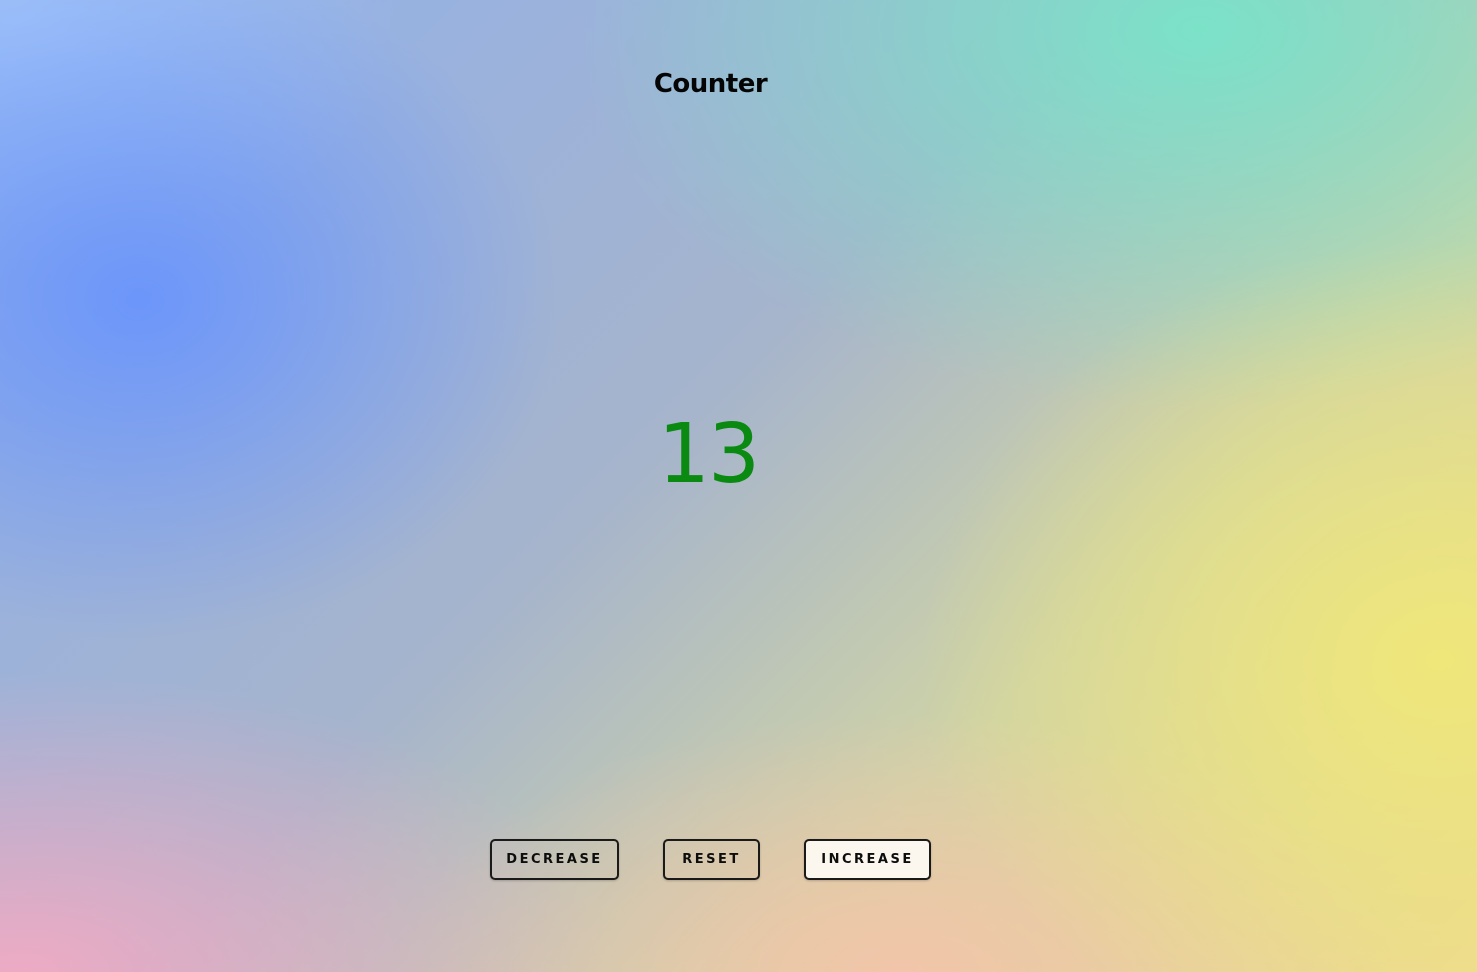 The width and height of the screenshot is (1477, 972). What do you see at coordinates (708, 454) in the screenshot?
I see `counter-value: 13` at bounding box center [708, 454].